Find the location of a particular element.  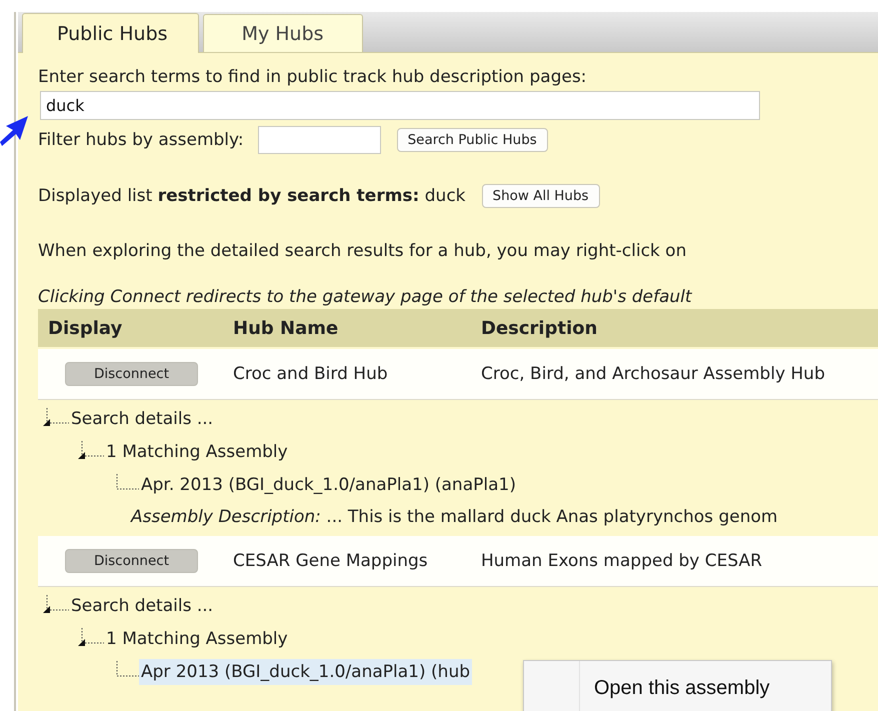

column-header: Display is located at coordinates (85, 328).